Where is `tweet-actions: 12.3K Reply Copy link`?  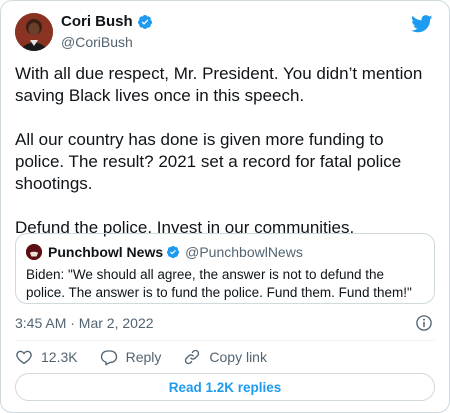 tweet-actions: 12.3K Reply Copy link is located at coordinates (152, 357).